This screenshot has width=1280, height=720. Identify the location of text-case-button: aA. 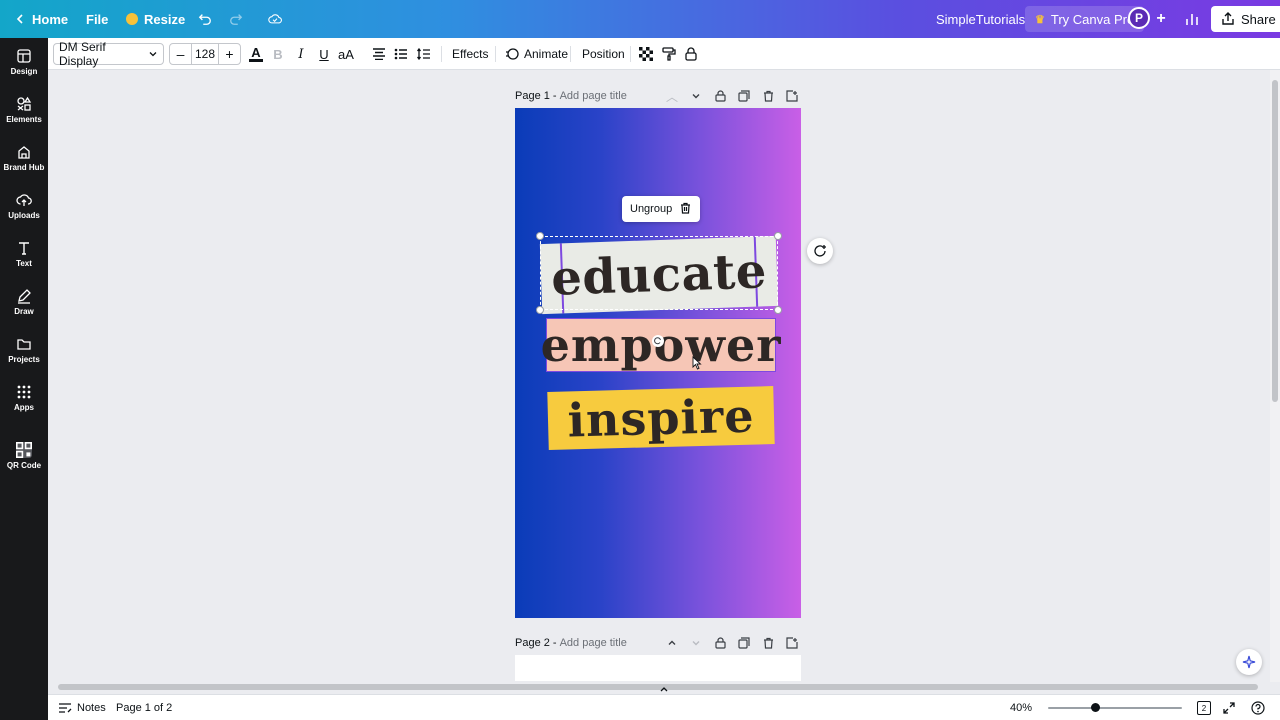
(346, 54).